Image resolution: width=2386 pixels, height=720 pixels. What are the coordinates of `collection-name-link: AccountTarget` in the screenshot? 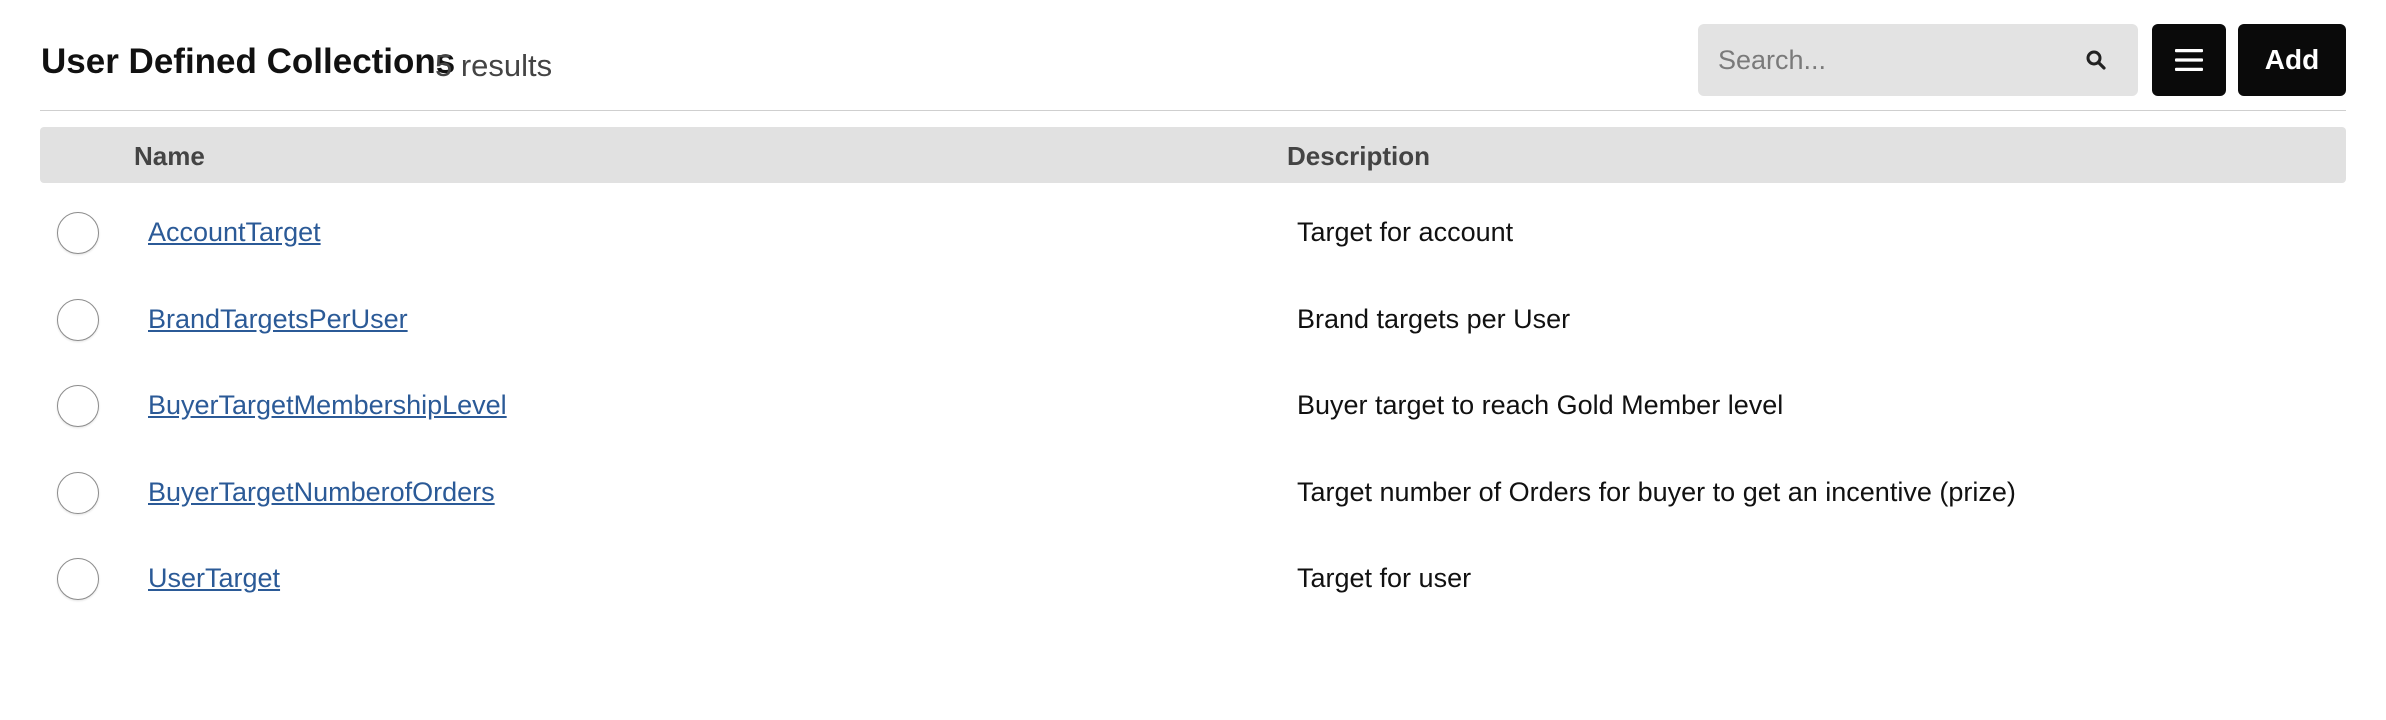 It's located at (234, 232).